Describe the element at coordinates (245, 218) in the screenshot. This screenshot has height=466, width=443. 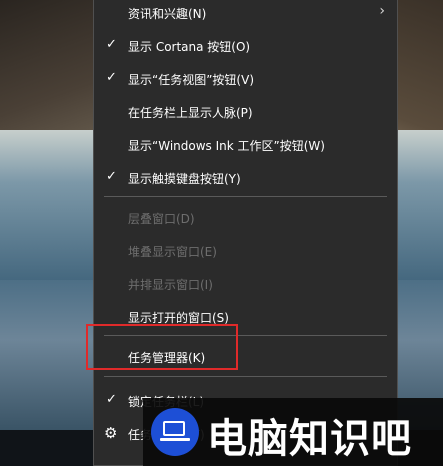
I see `menu-item-cascade-windows: 层叠窗口(D)` at that location.